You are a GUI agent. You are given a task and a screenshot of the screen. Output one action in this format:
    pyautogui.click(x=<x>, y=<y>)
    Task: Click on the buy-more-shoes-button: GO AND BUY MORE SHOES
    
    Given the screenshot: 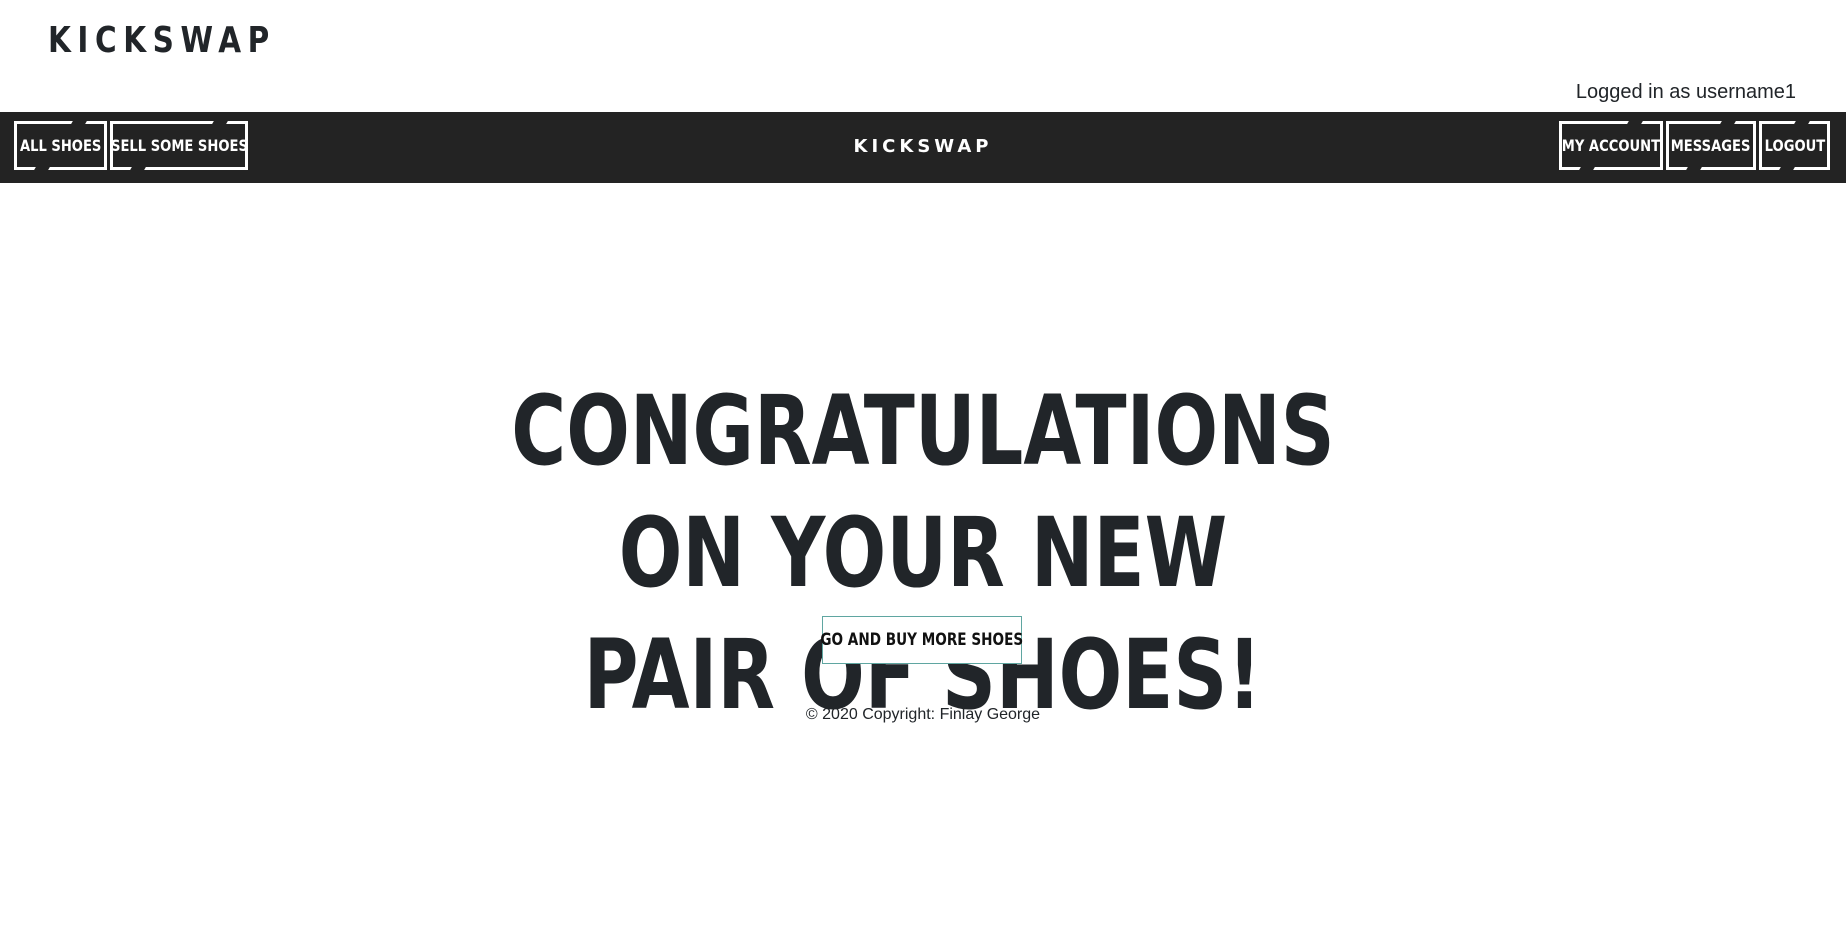 What is the action you would take?
    pyautogui.click(x=922, y=640)
    